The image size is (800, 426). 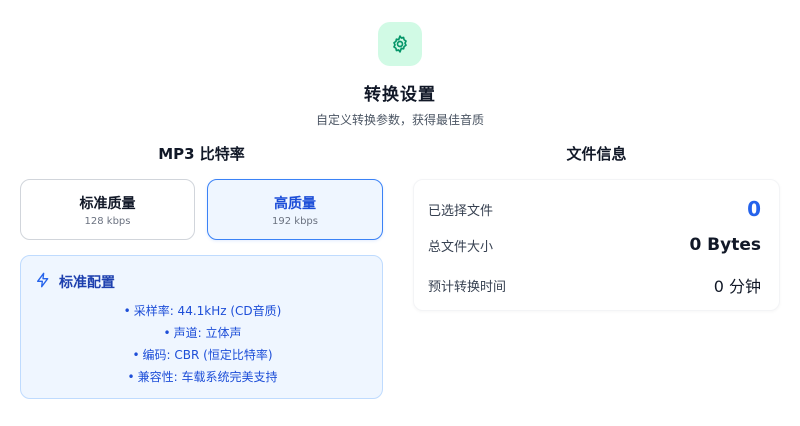 What do you see at coordinates (596, 154) in the screenshot?
I see `file-info-section-title: 文件信息` at bounding box center [596, 154].